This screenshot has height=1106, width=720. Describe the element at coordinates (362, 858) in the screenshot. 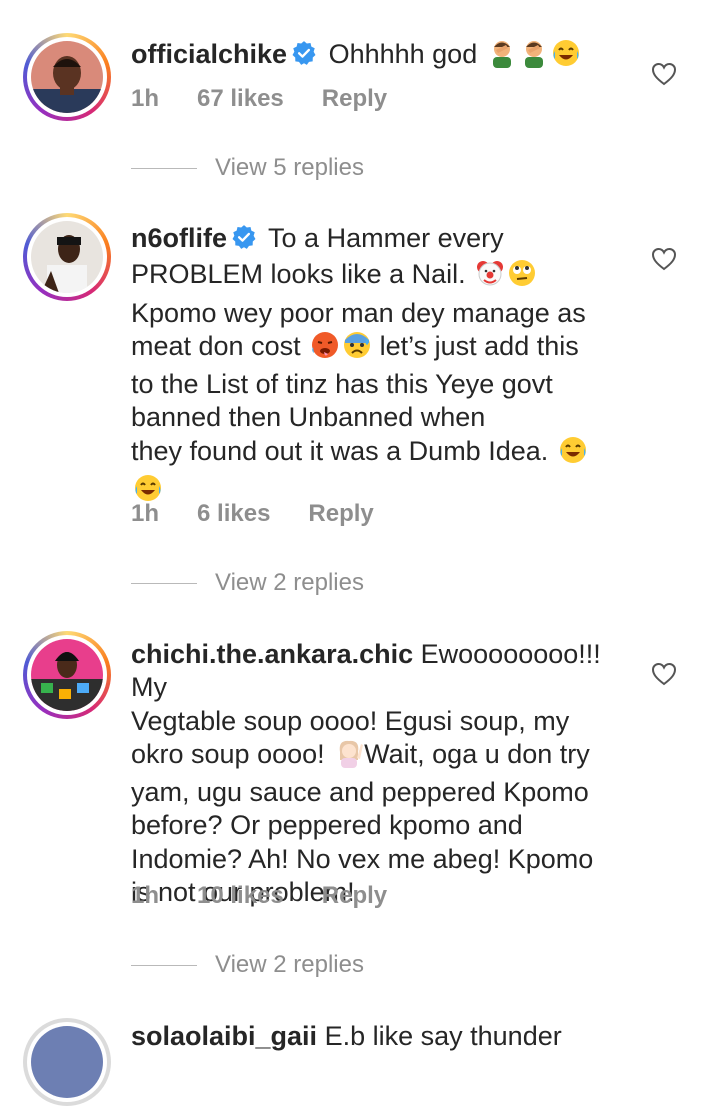

I see `comment-text-line: Indomie? Ah! No vex me abeg! Kpomo` at that location.